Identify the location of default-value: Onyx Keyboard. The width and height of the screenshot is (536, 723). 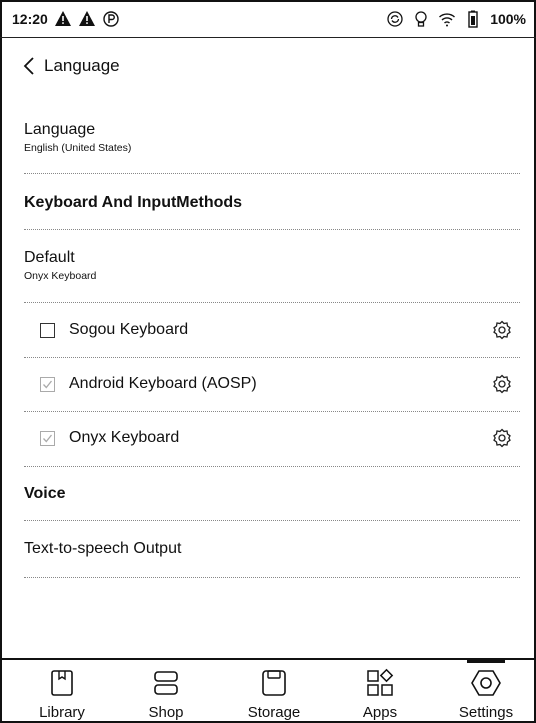
(60, 276).